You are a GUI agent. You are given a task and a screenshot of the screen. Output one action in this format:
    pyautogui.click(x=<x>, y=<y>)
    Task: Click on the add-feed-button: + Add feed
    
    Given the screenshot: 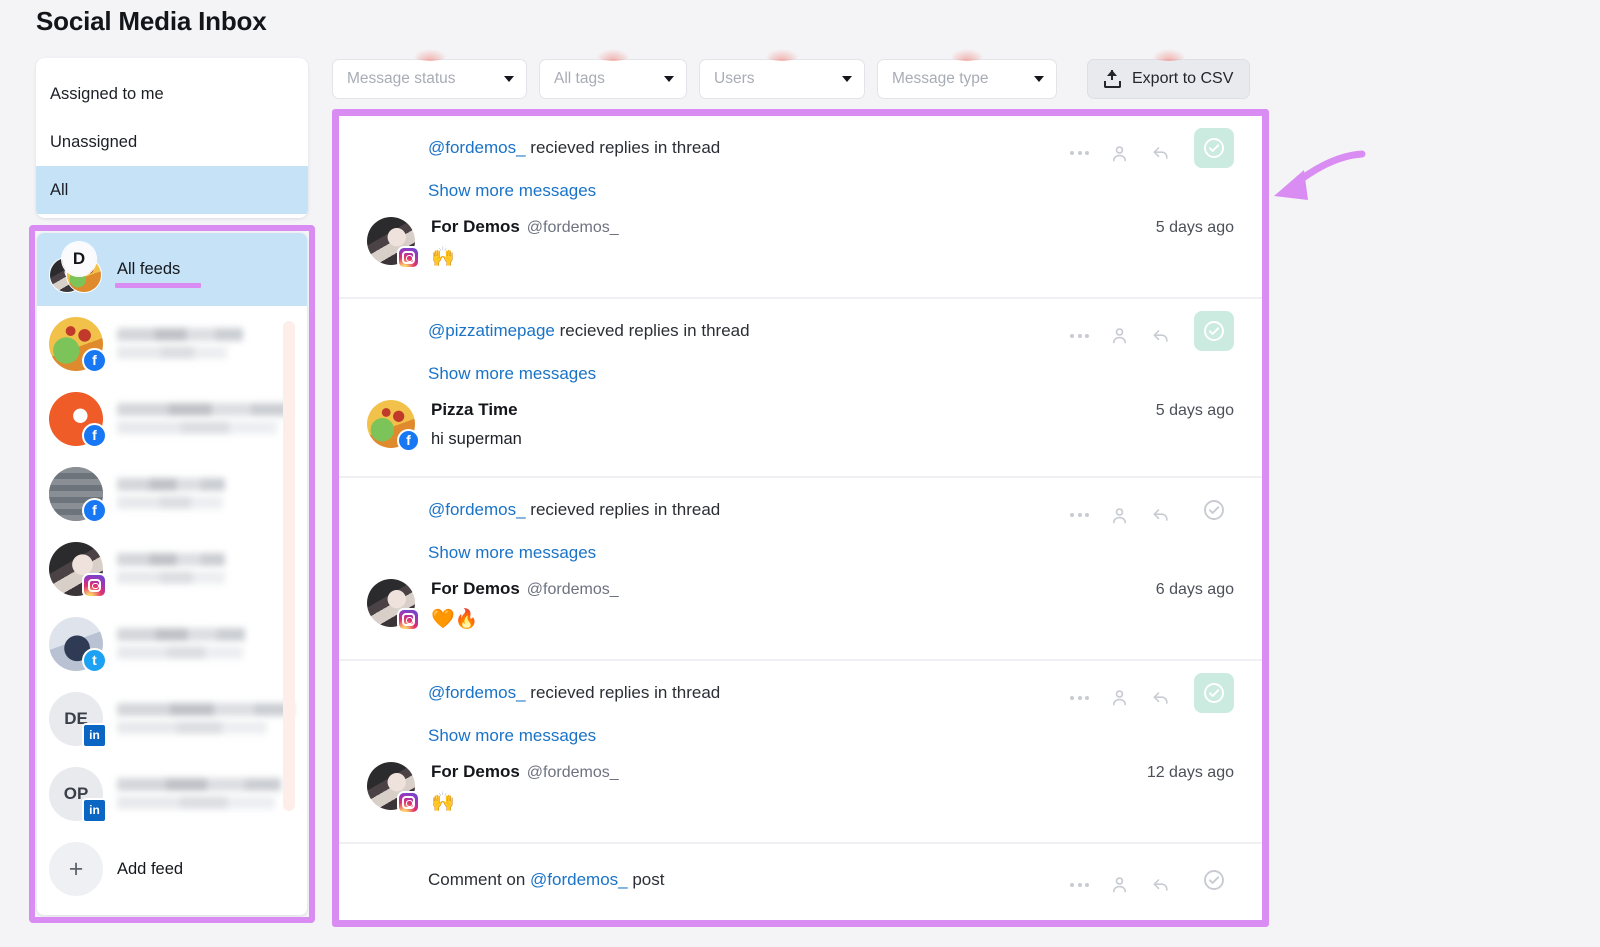 What is the action you would take?
    pyautogui.click(x=172, y=869)
    